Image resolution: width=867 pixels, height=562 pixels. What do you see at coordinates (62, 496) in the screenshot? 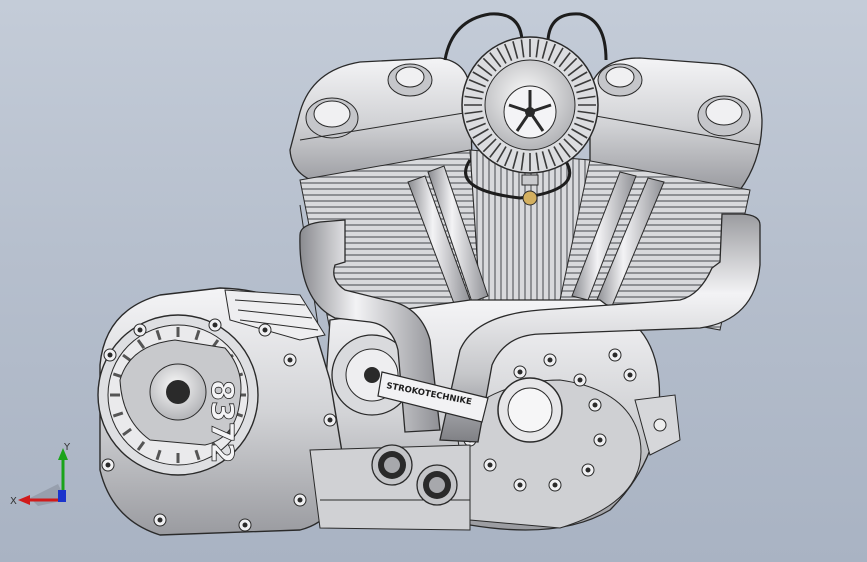
I see `z-axis-mark` at bounding box center [62, 496].